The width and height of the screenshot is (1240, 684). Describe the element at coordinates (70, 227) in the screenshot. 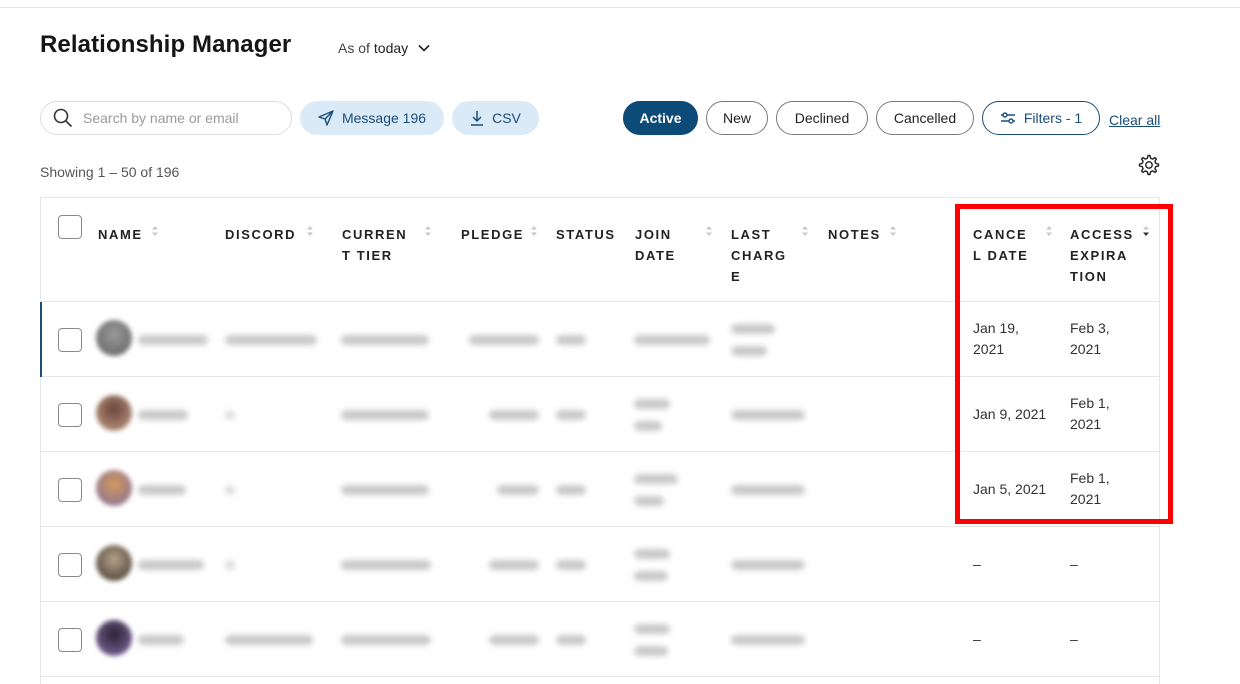

I see `select-all-checkbox` at that location.